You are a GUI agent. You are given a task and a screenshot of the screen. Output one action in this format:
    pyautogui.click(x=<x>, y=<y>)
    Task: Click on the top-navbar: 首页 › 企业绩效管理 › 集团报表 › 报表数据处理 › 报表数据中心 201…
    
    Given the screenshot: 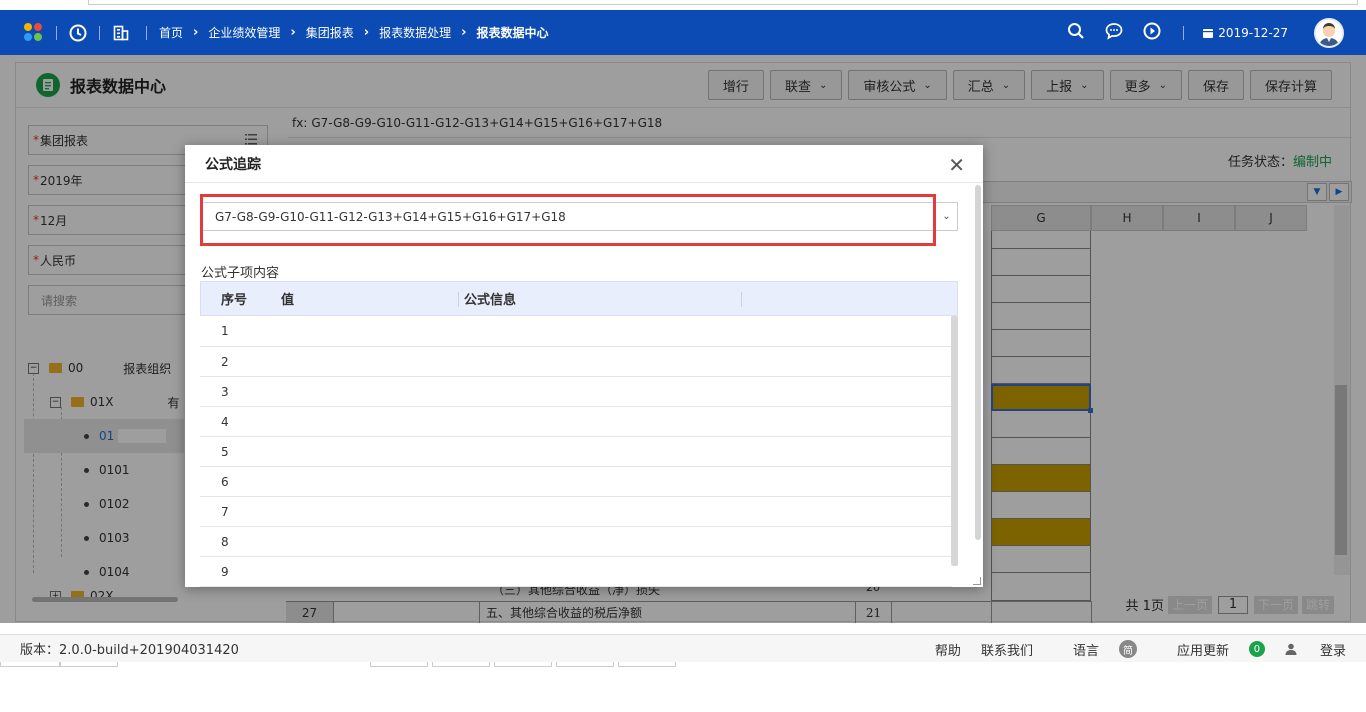 What is the action you would take?
    pyautogui.click(x=683, y=32)
    